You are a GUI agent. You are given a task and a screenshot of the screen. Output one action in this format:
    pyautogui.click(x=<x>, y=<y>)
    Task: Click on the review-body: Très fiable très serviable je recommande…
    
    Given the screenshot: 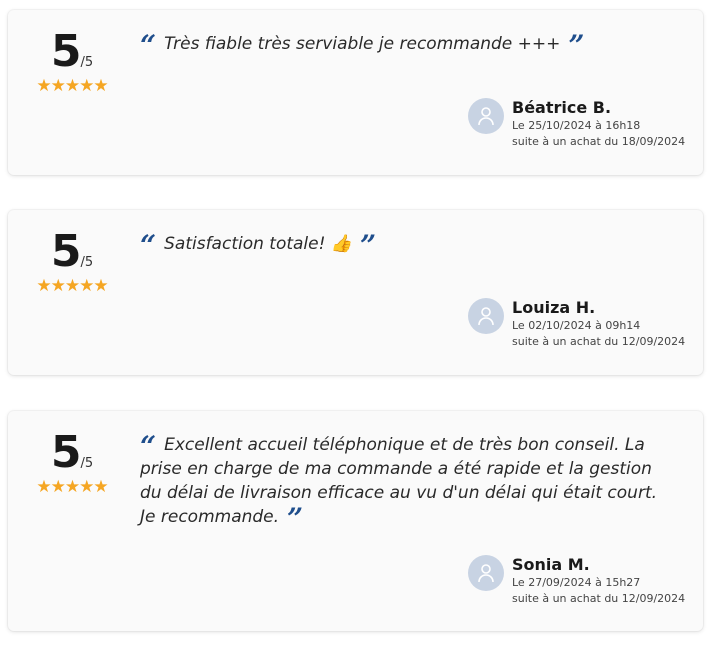 What is the action you would take?
    pyautogui.click(x=362, y=44)
    